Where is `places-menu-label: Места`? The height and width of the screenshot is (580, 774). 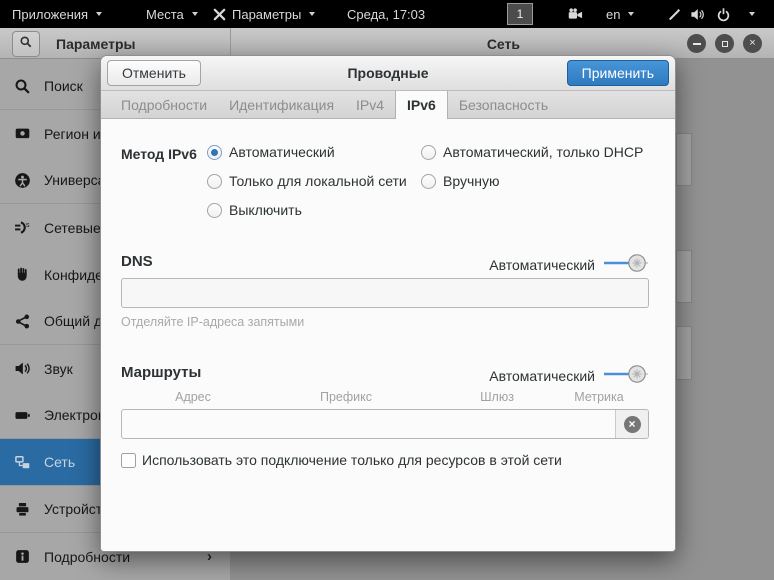 places-menu-label: Места is located at coordinates (165, 14).